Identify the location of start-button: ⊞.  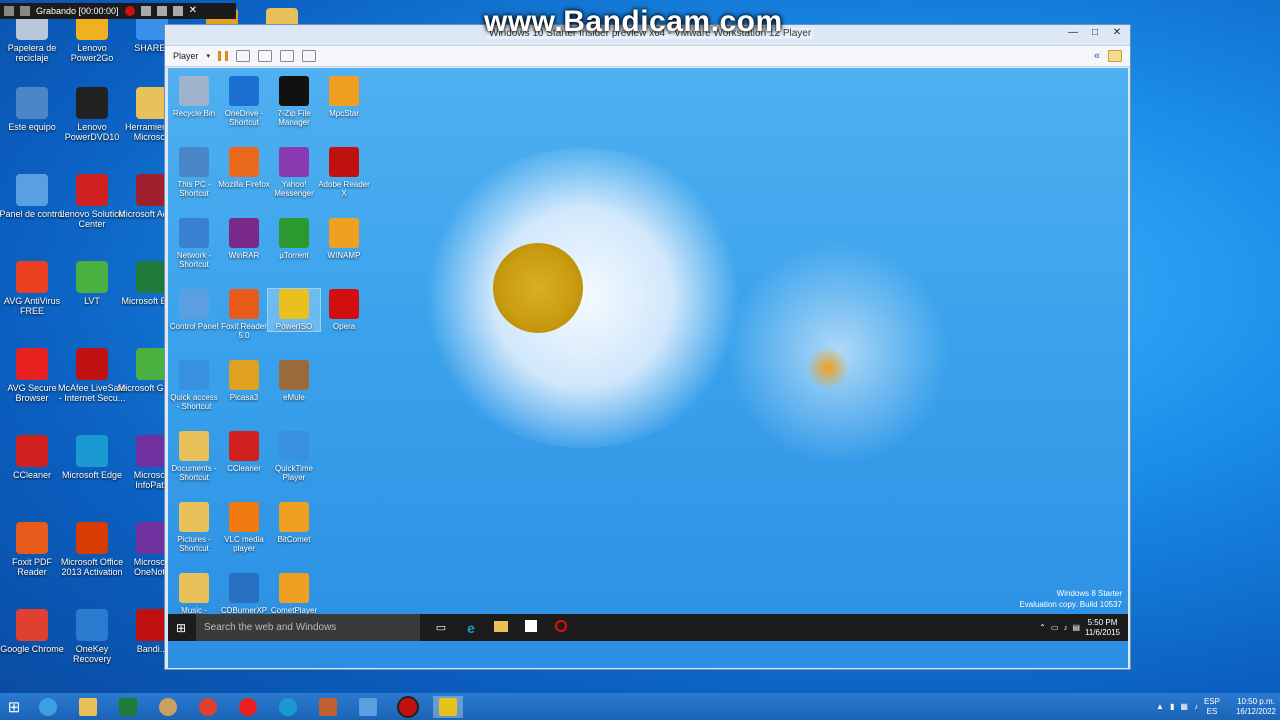
(181, 628).